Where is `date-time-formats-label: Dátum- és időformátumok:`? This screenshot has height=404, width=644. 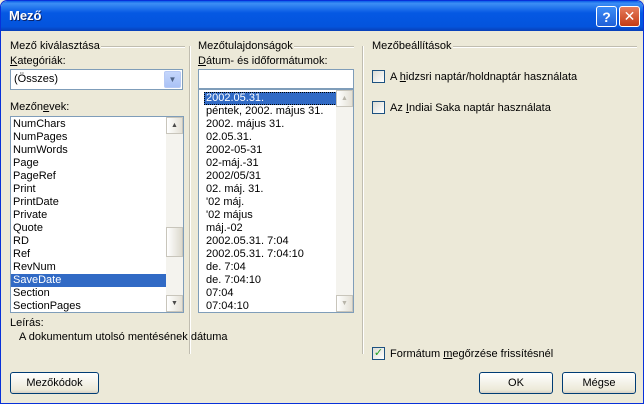 date-time-formats-label: Dátum- és időformátumok: is located at coordinates (263, 61).